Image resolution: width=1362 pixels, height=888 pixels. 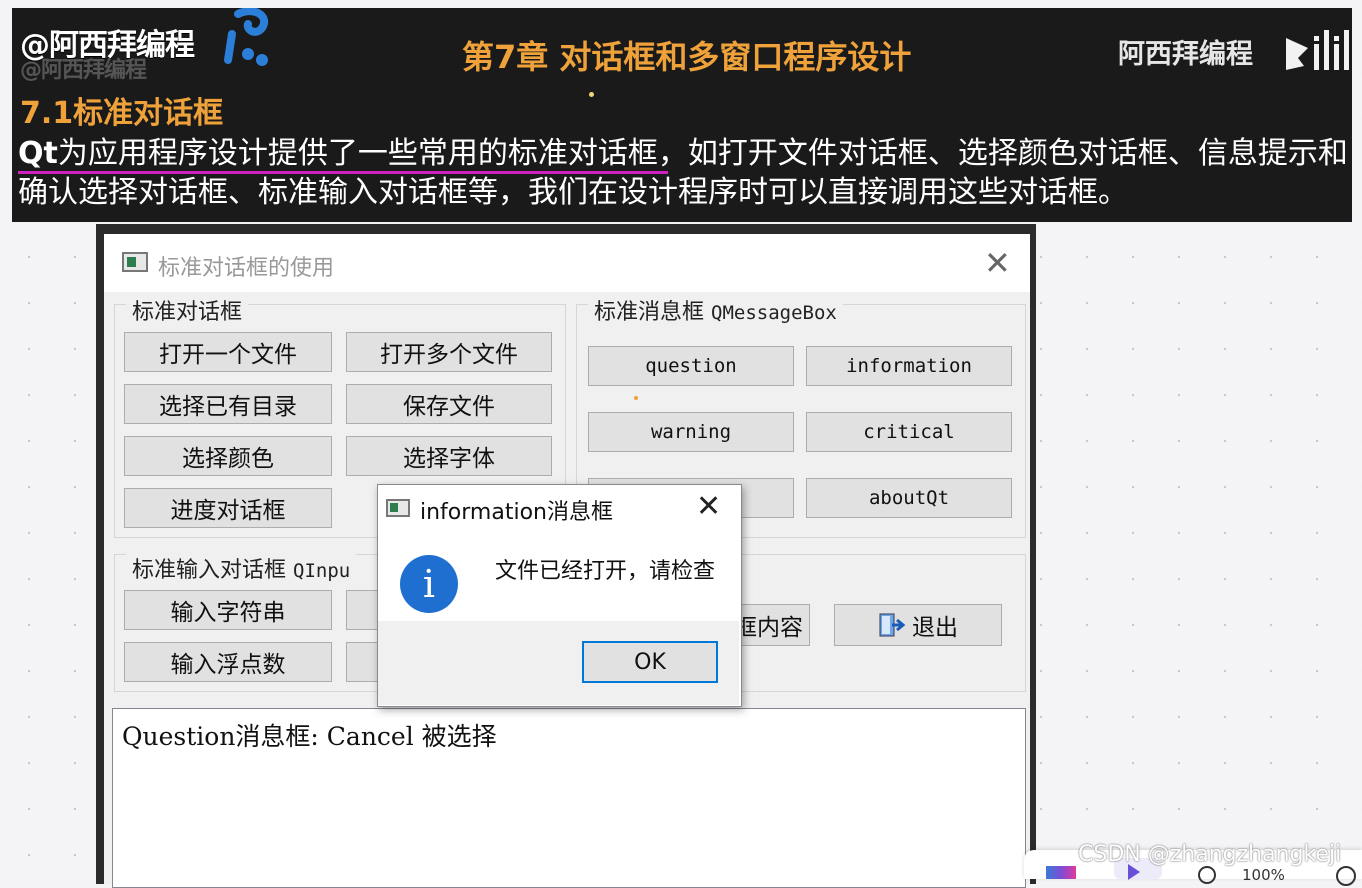 I want to click on app-window-icon, so click(x=135, y=262).